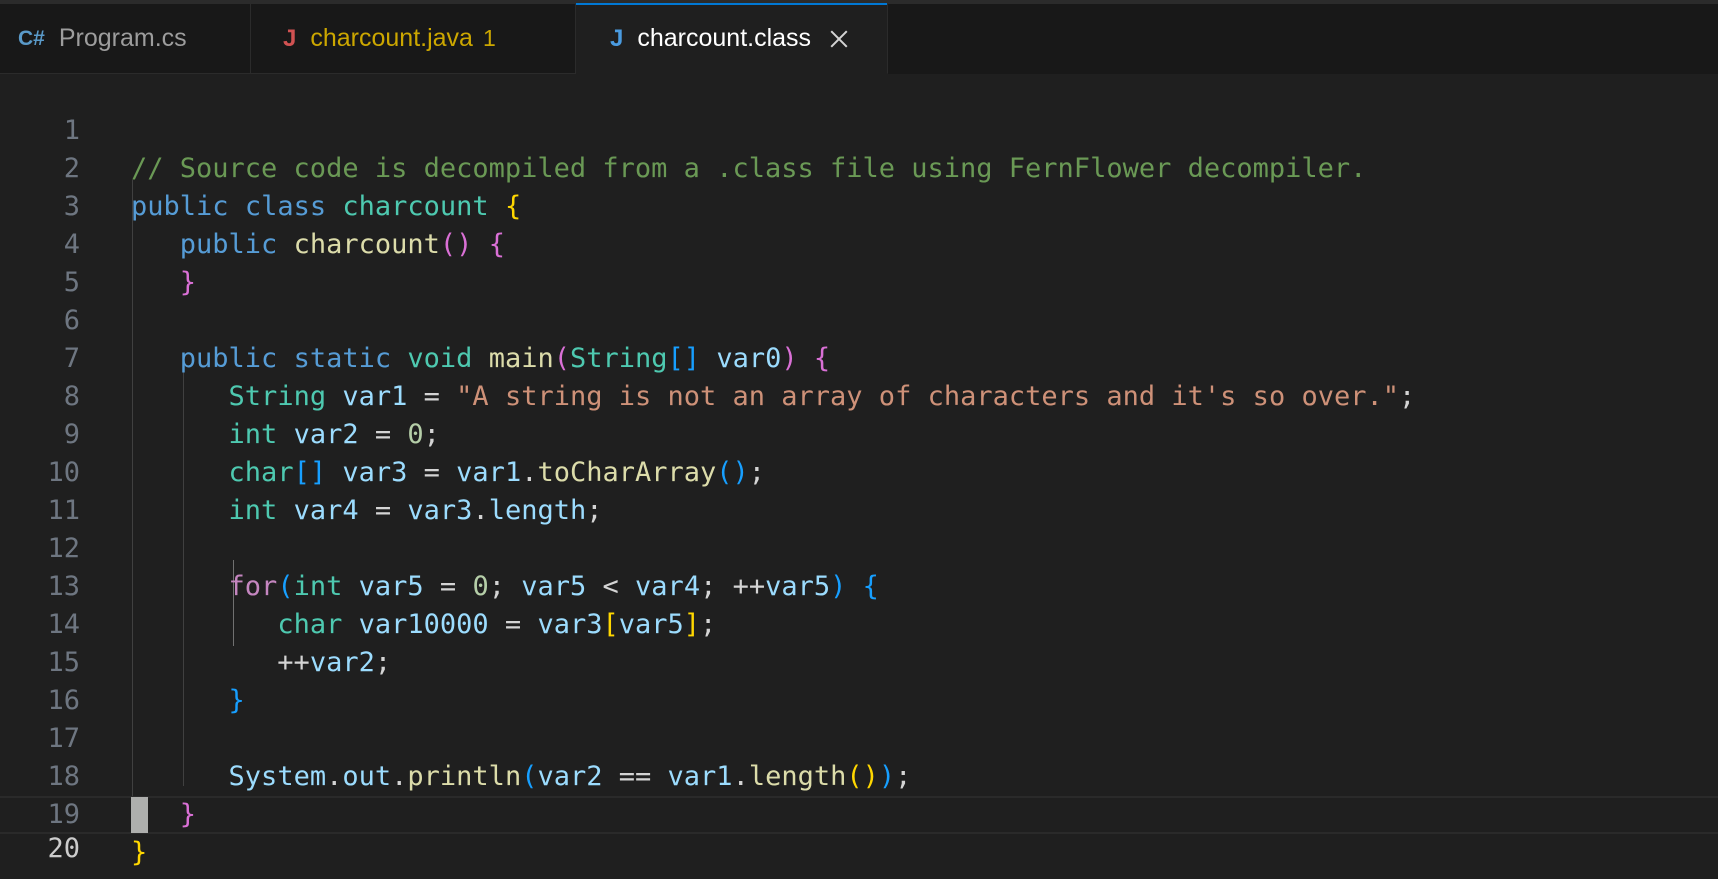 Image resolution: width=1718 pixels, height=879 pixels. Describe the element at coordinates (859, 262) in the screenshot. I see `code-line: 5` at that location.